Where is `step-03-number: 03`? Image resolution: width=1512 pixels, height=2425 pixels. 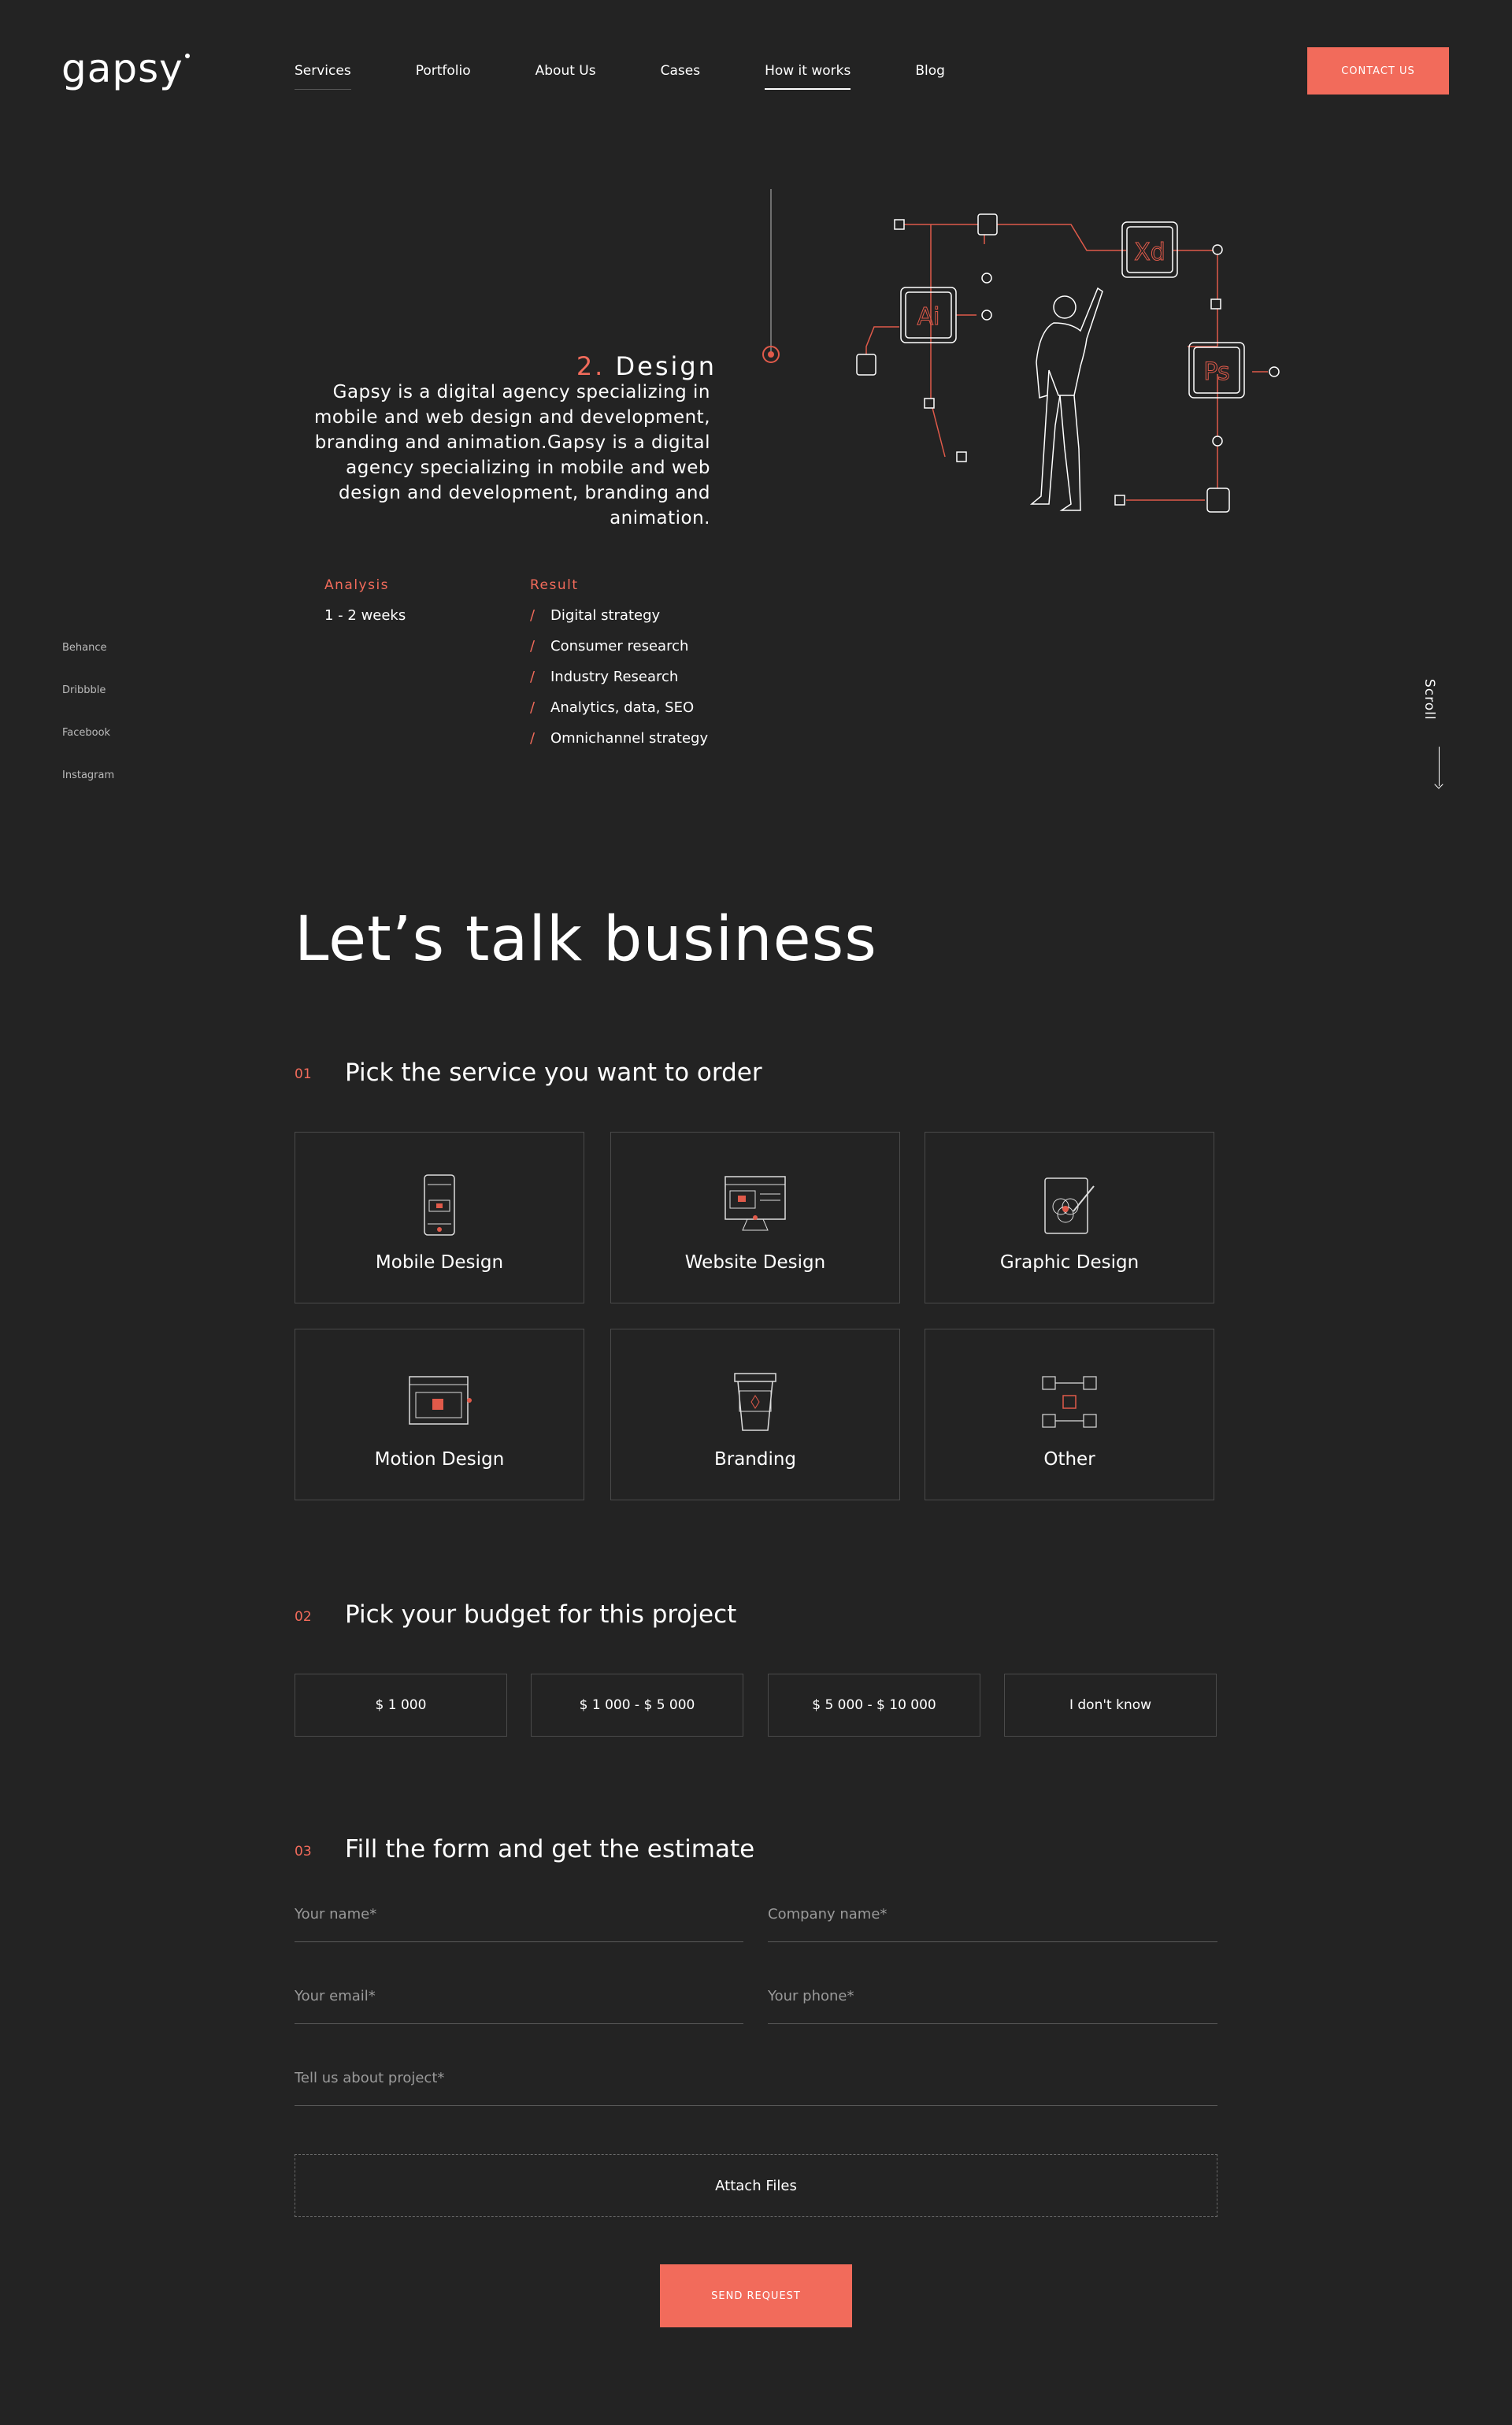
step-03-number: 03 is located at coordinates (303, 1852).